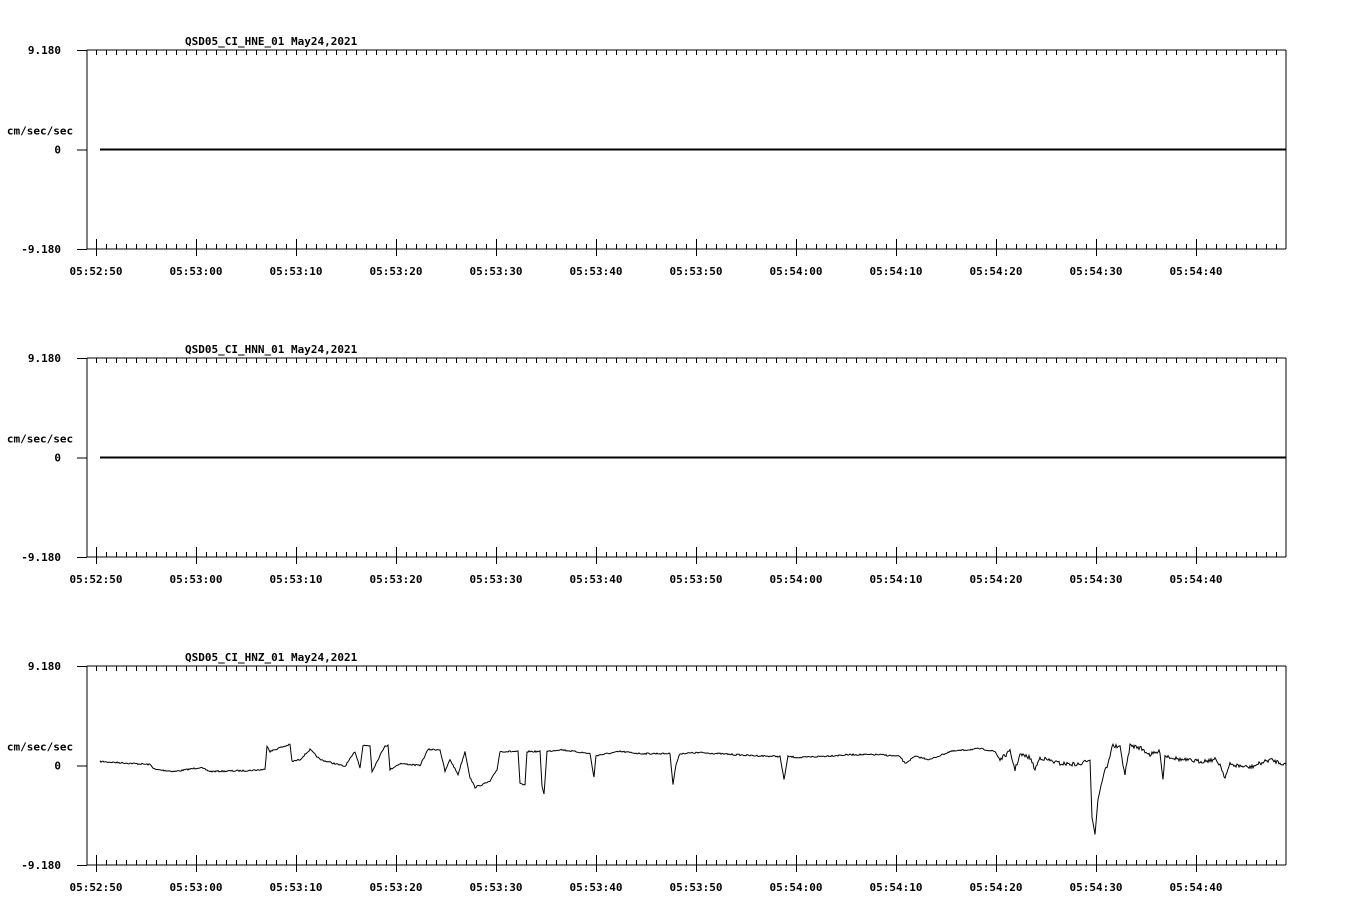  What do you see at coordinates (271, 41) in the screenshot?
I see `chart-title: QSD05_CI_HNE_01 May24,2021` at bounding box center [271, 41].